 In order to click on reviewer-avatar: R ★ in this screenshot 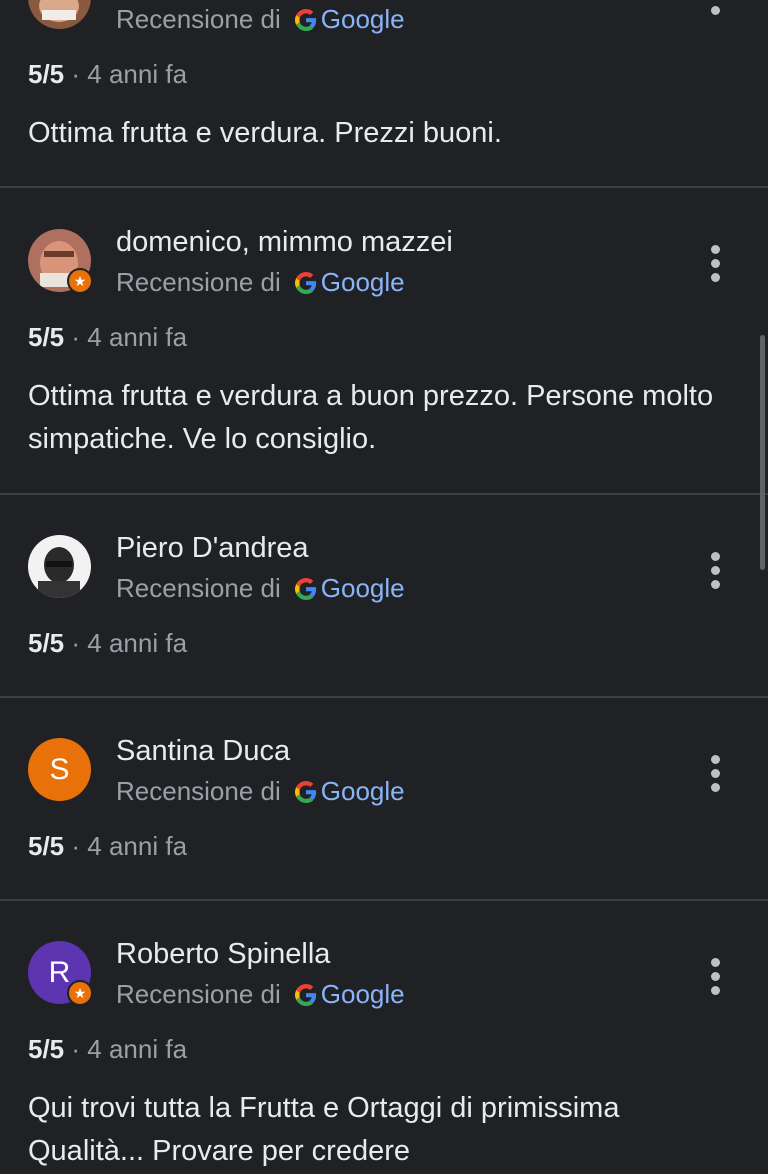, I will do `click(60, 973)`.